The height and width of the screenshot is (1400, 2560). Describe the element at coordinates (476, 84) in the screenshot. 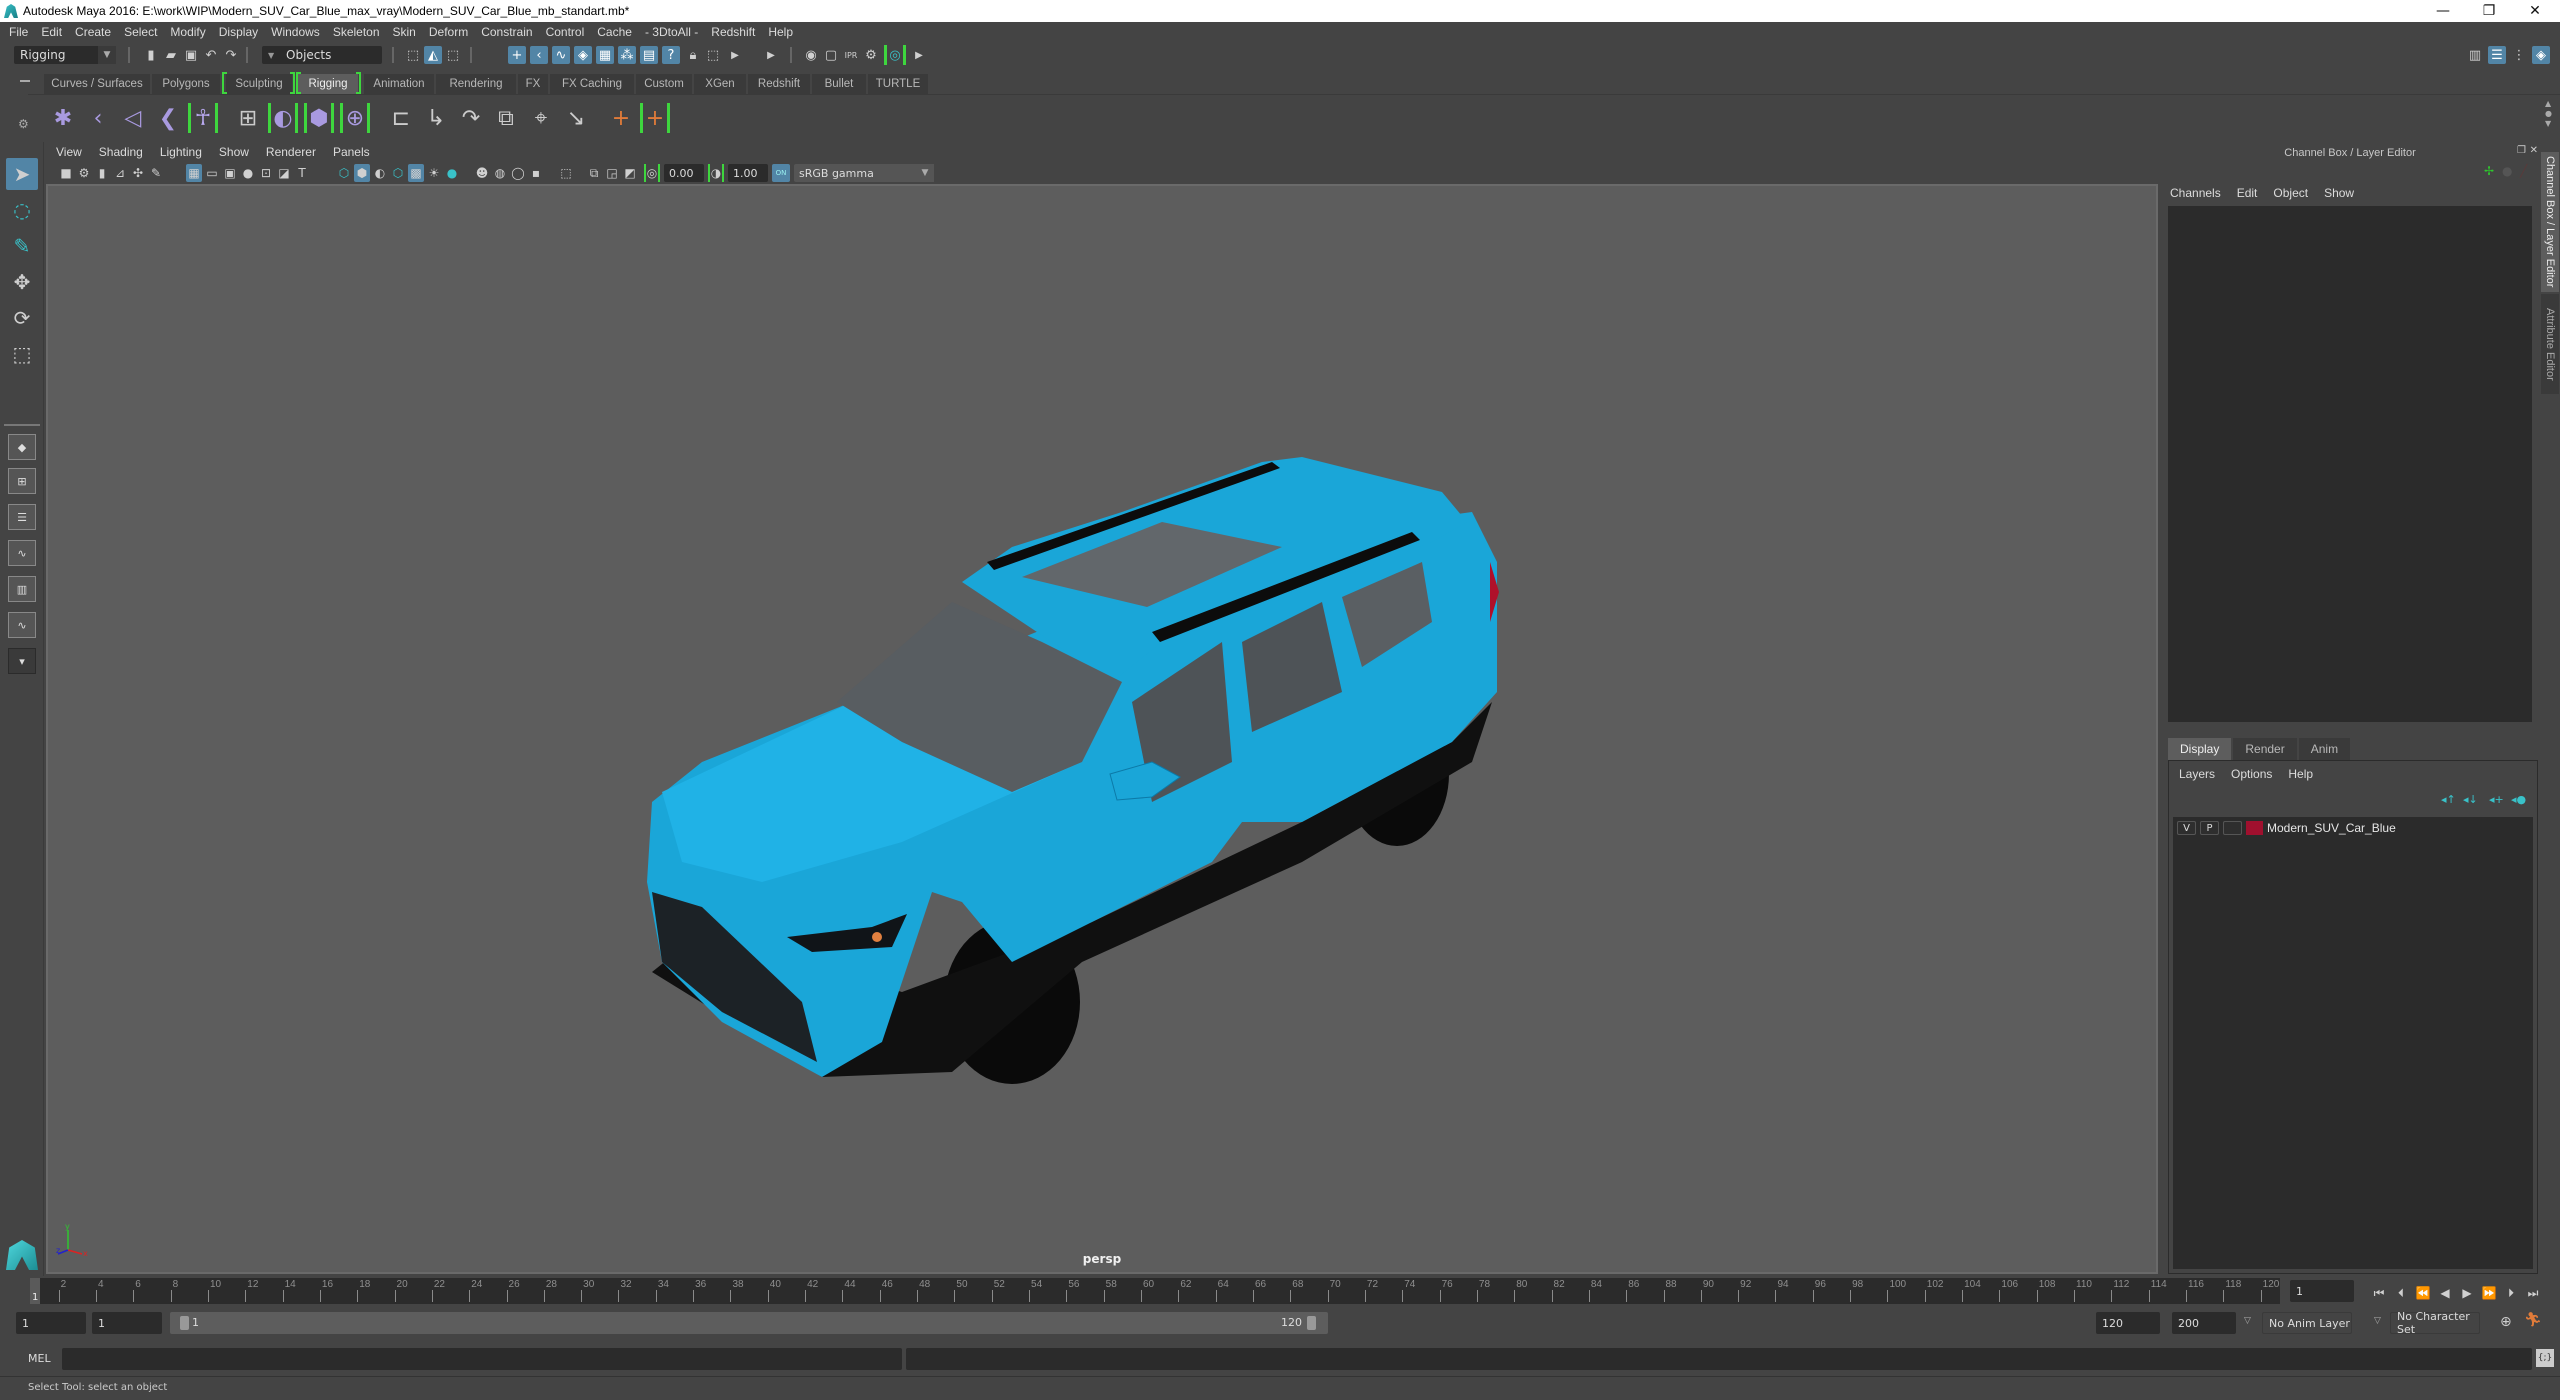

I see `shelf-tab-rendering: Rendering` at that location.